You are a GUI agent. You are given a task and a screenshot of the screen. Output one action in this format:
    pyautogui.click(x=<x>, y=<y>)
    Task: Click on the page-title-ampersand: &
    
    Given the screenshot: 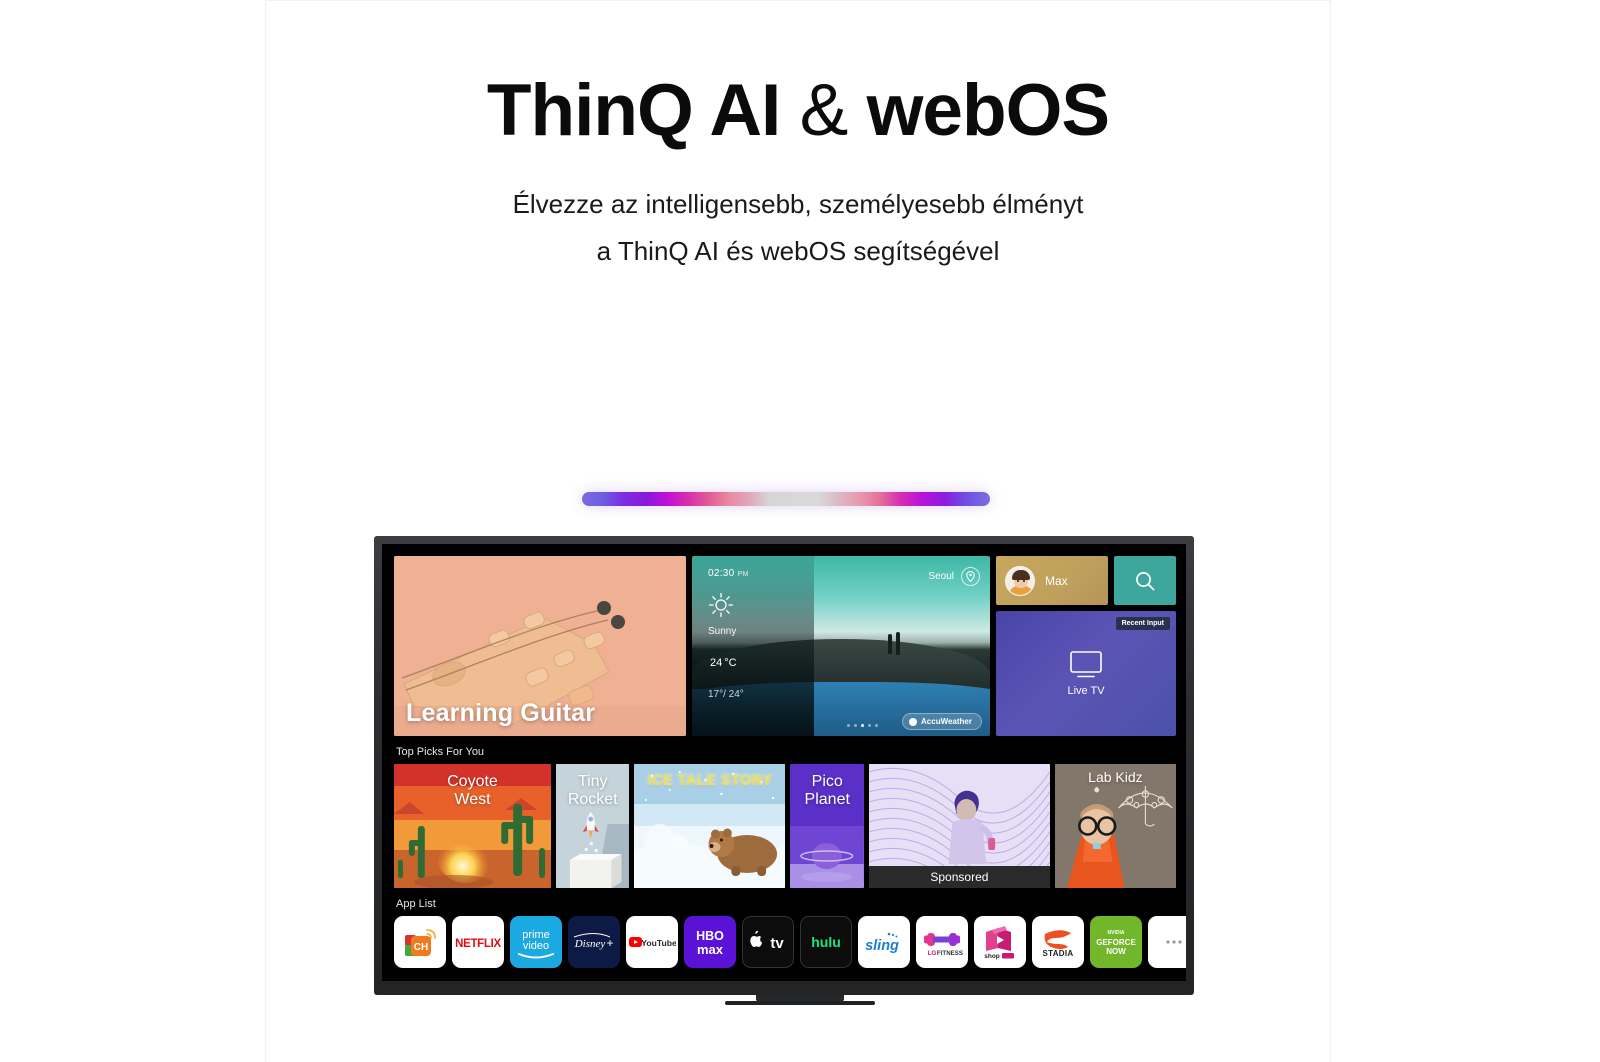 What is the action you would take?
    pyautogui.click(x=824, y=110)
    